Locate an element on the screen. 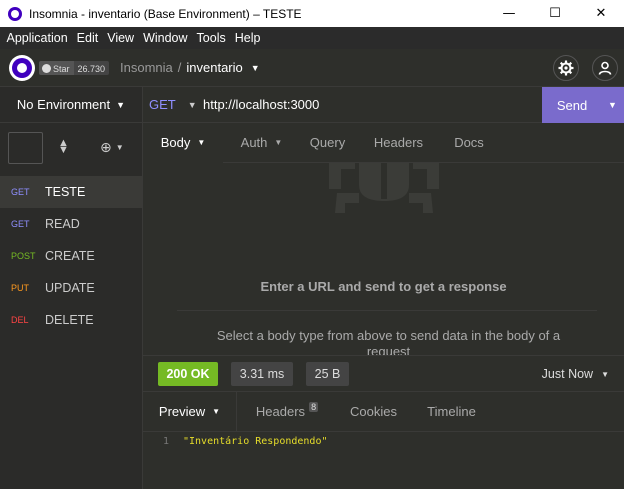 Image resolution: width=624 pixels, height=489 pixels. tab-query: Query is located at coordinates (327, 143).